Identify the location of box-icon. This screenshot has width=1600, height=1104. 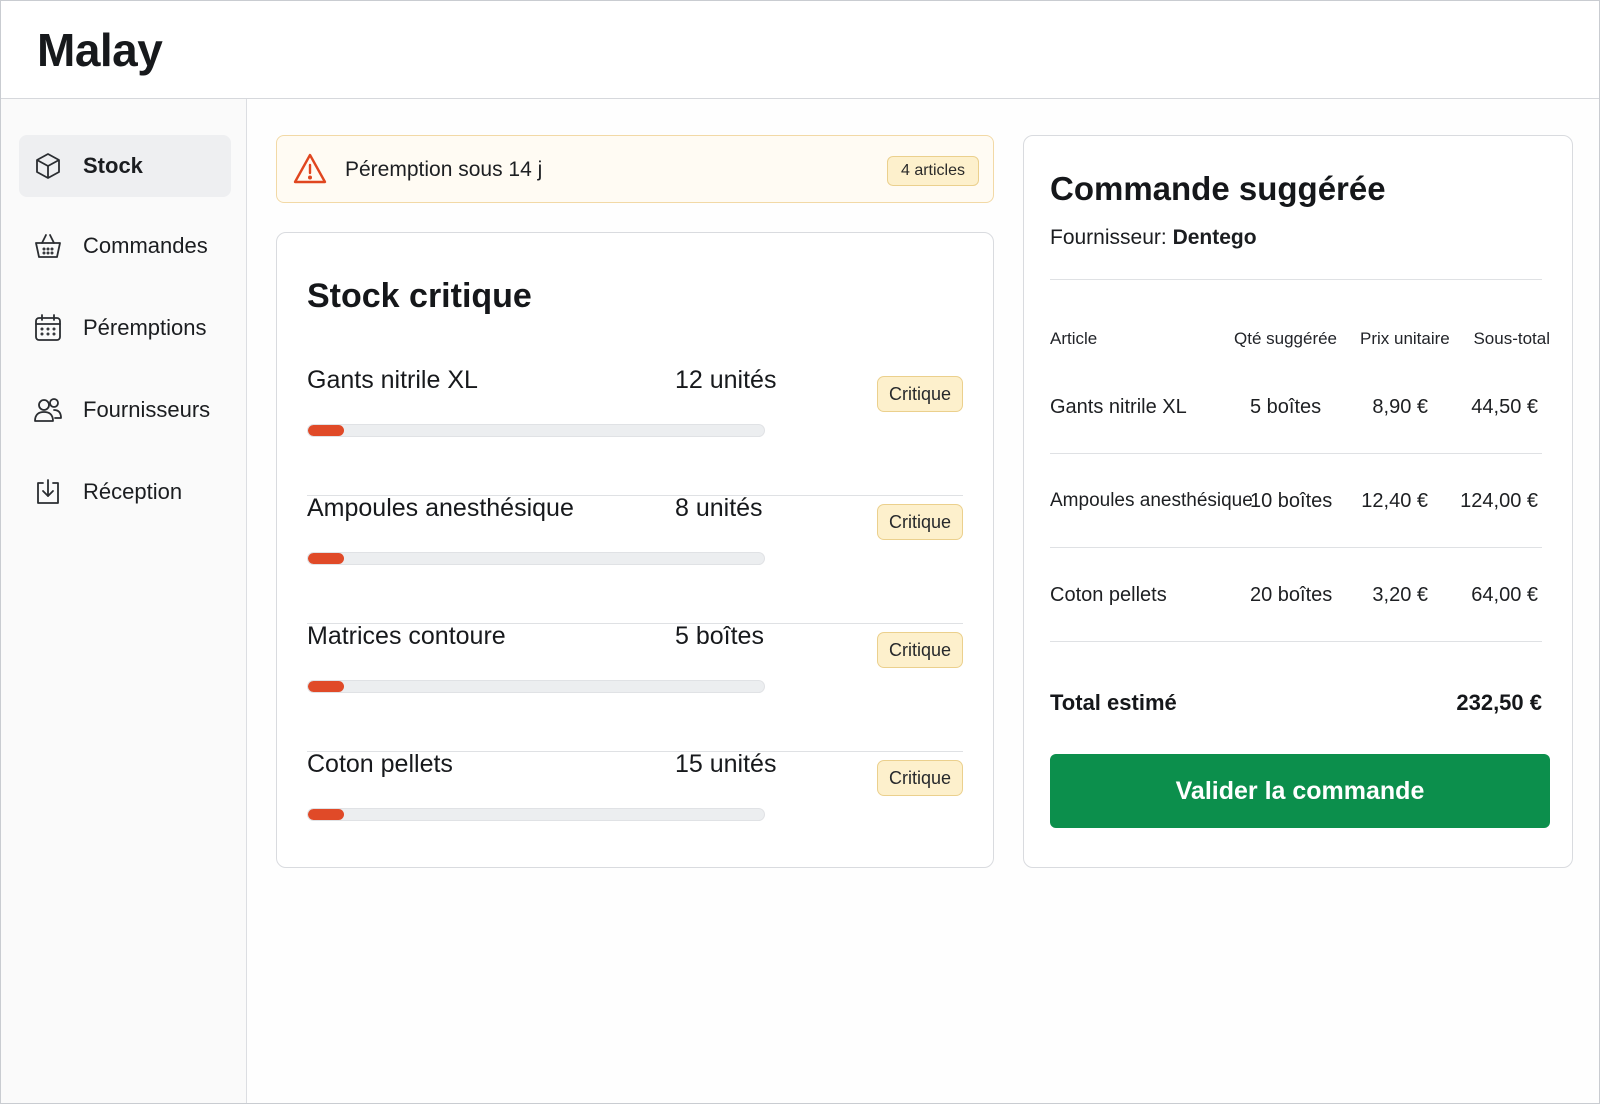
(48, 166).